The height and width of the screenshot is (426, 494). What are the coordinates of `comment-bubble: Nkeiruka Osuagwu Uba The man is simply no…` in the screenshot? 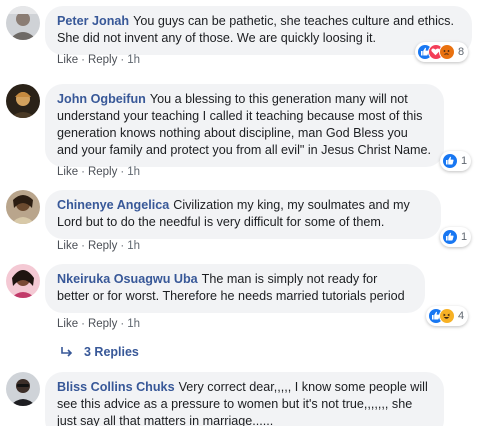 It's located at (235, 288).